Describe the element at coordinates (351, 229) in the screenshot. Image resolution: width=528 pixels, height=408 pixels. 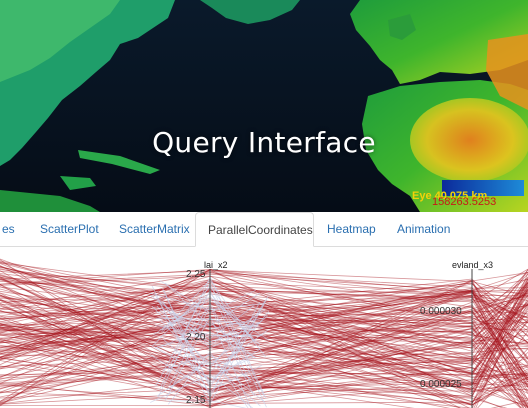
I see `tab-heatmap: Heatmap` at that location.